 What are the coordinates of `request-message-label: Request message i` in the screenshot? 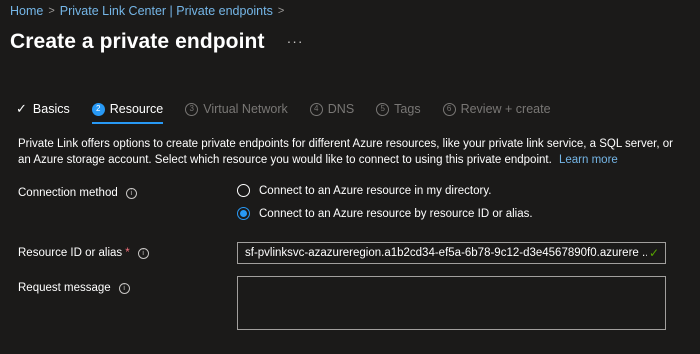 It's located at (74, 288).